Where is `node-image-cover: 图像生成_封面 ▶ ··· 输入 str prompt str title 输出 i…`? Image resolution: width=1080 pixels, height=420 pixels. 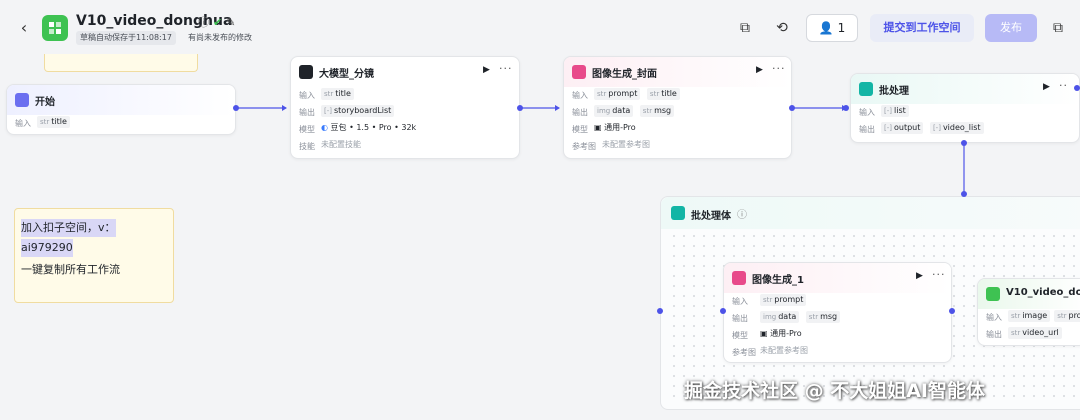 node-image-cover: 图像生成_封面 ▶ ··· 输入 str prompt str title 输出 i… is located at coordinates (677, 107).